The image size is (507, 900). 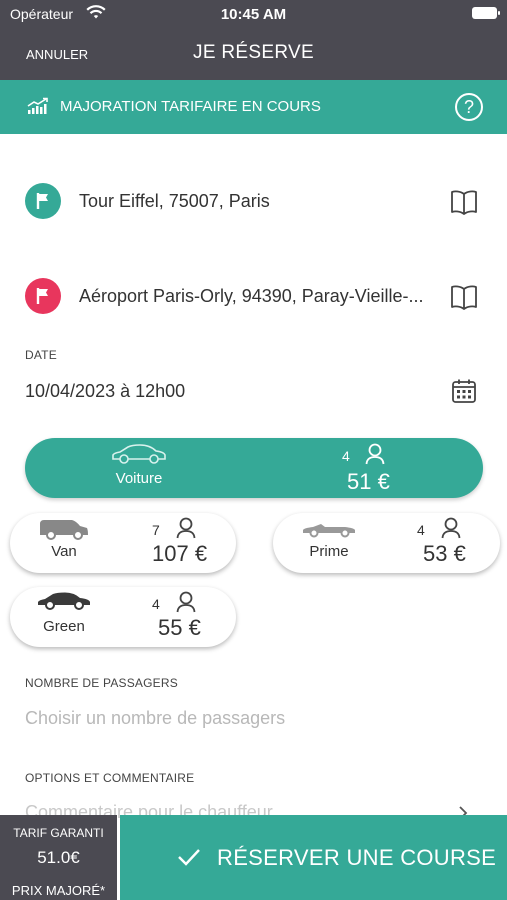 I want to click on dropoff-flag-icon, so click(x=43, y=296).